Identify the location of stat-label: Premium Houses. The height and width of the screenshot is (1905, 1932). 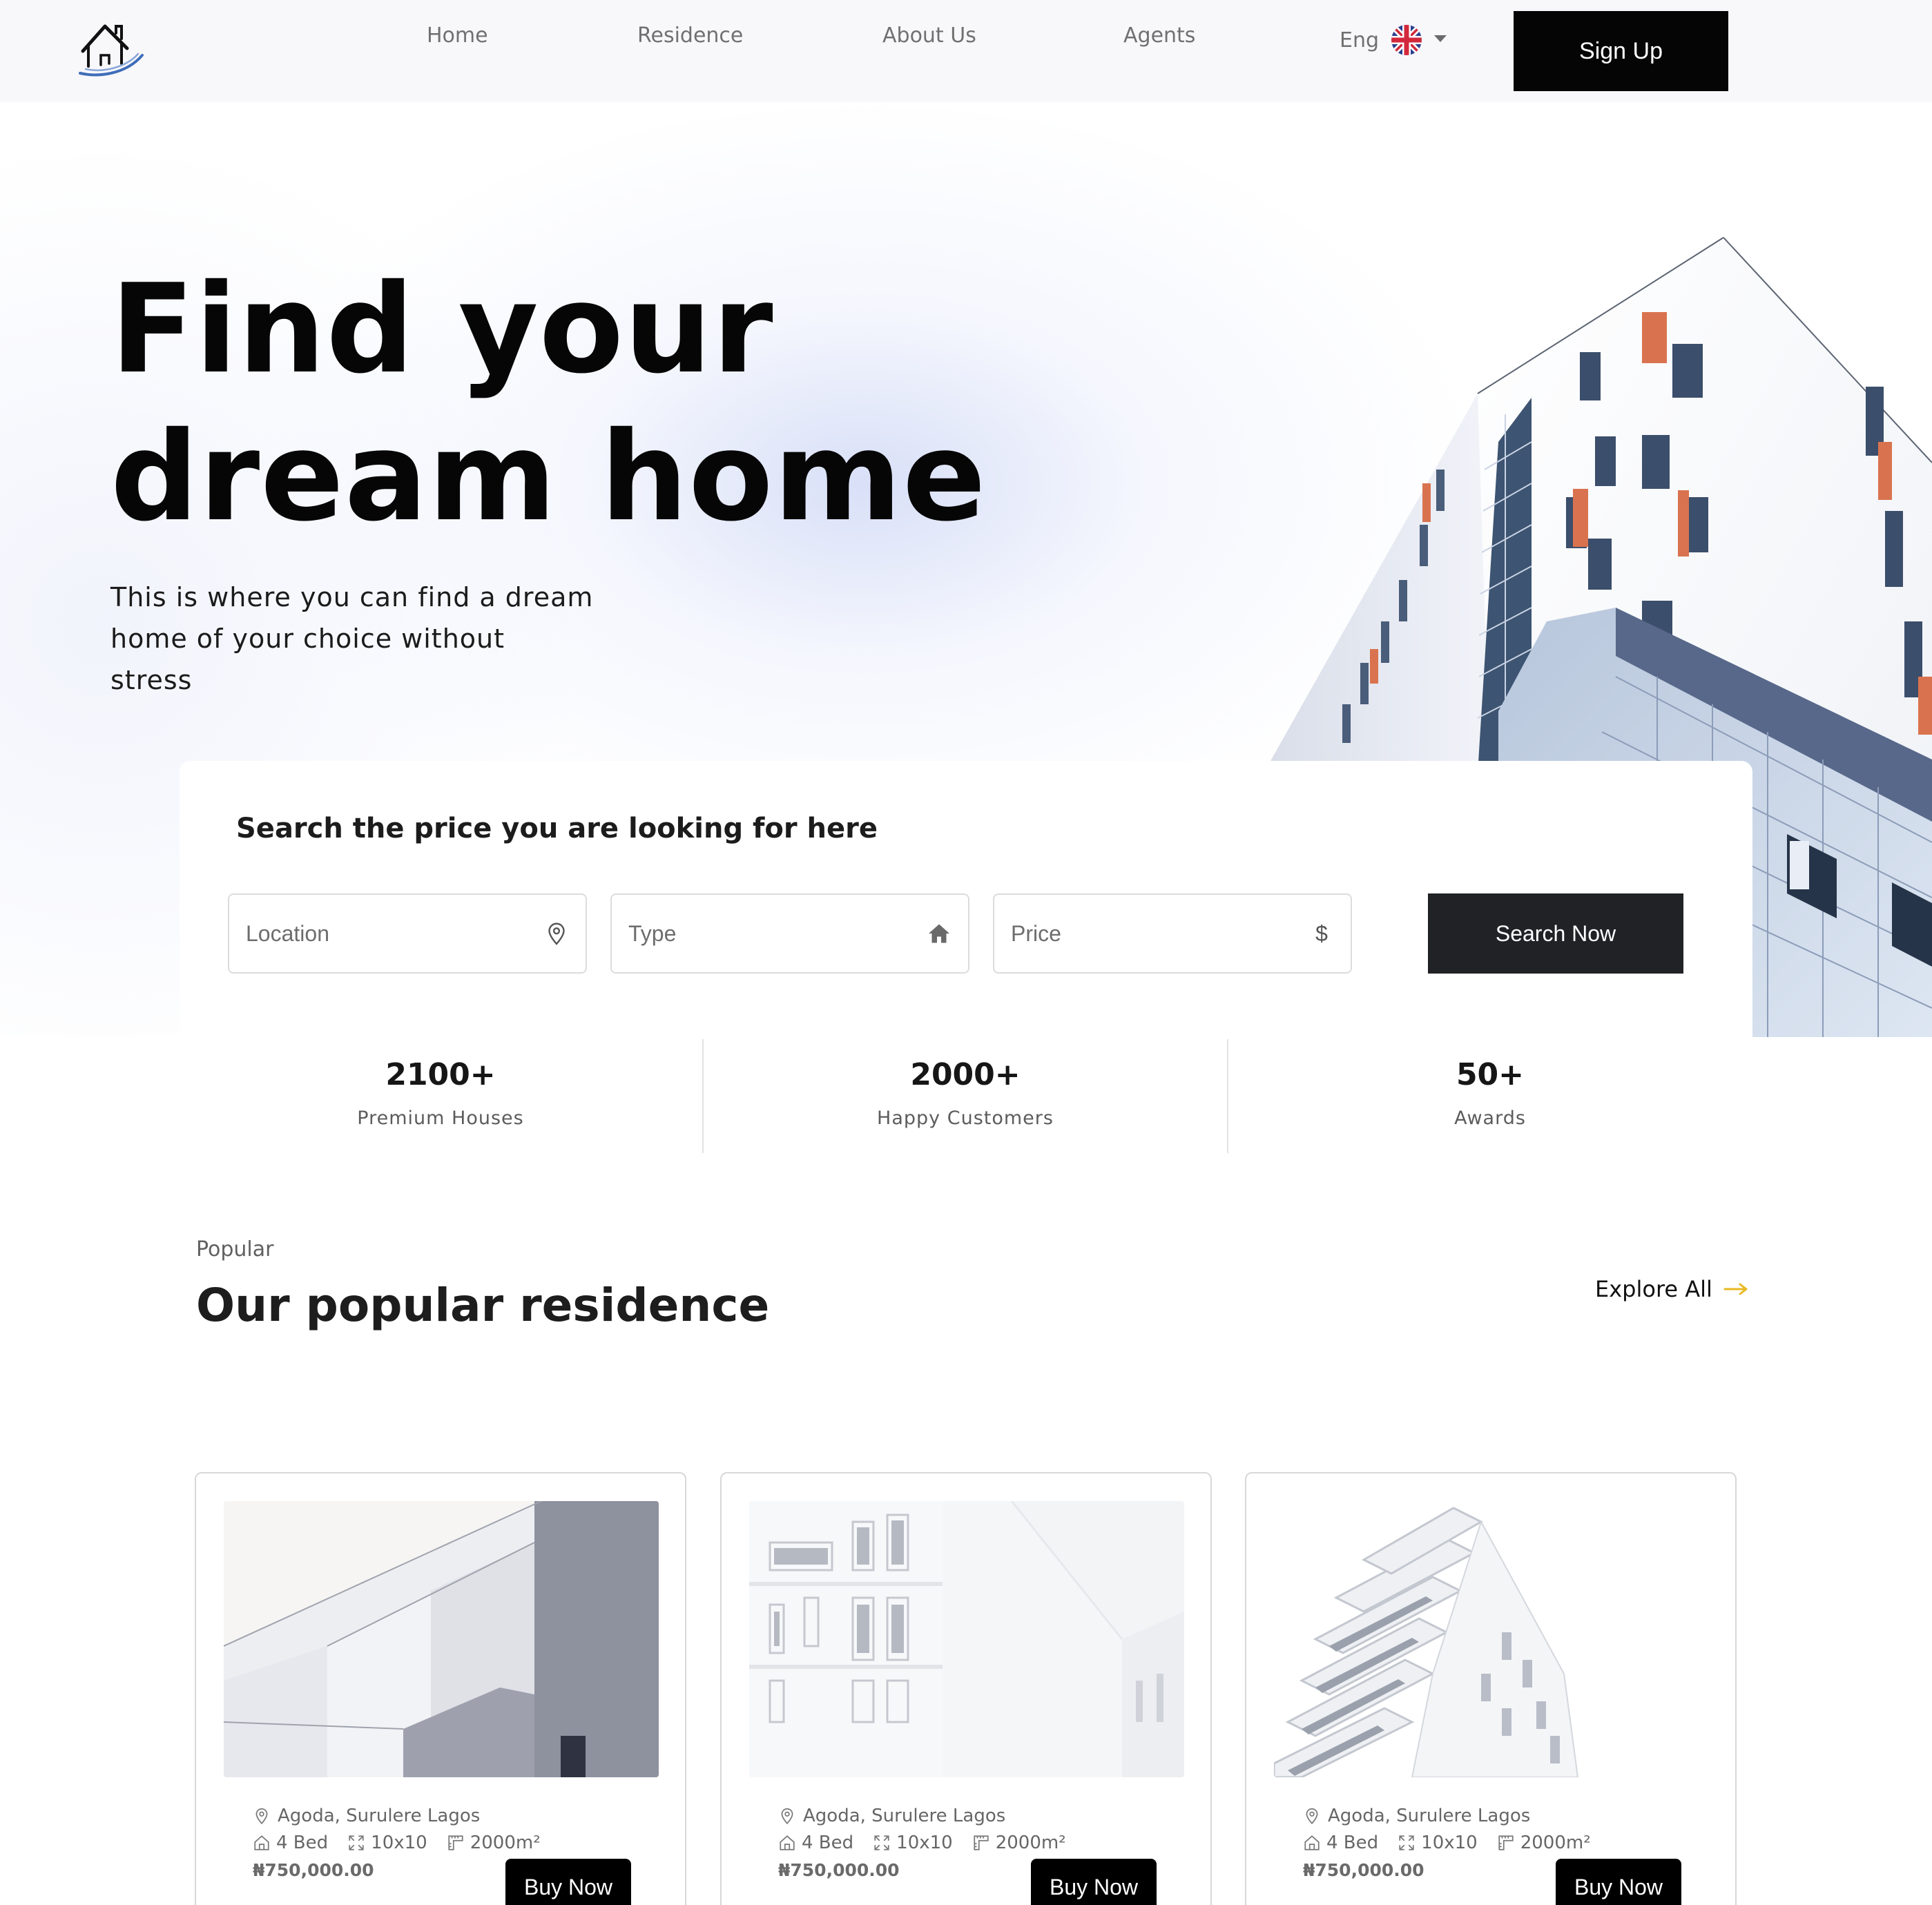
(440, 1118).